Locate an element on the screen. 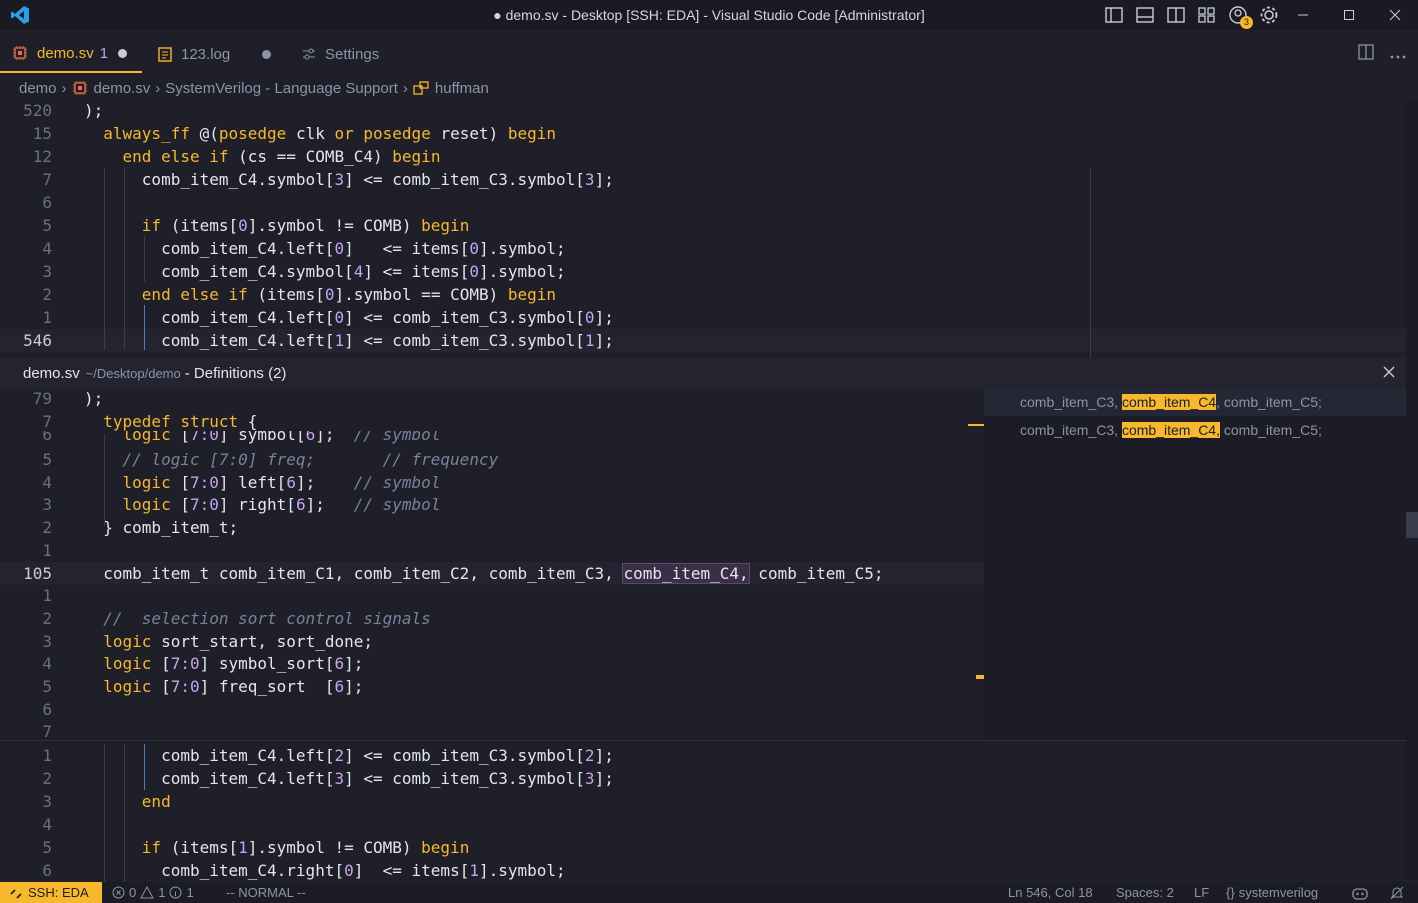 Image resolution: width=1418 pixels, height=903 pixels. code-line: 520); is located at coordinates (703, 110).